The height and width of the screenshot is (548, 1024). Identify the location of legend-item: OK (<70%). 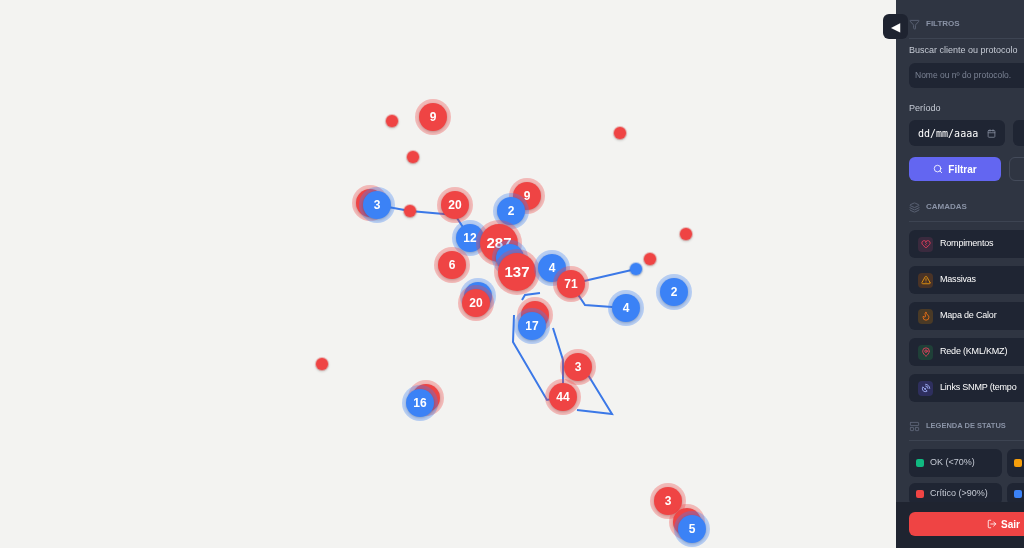
(955, 463).